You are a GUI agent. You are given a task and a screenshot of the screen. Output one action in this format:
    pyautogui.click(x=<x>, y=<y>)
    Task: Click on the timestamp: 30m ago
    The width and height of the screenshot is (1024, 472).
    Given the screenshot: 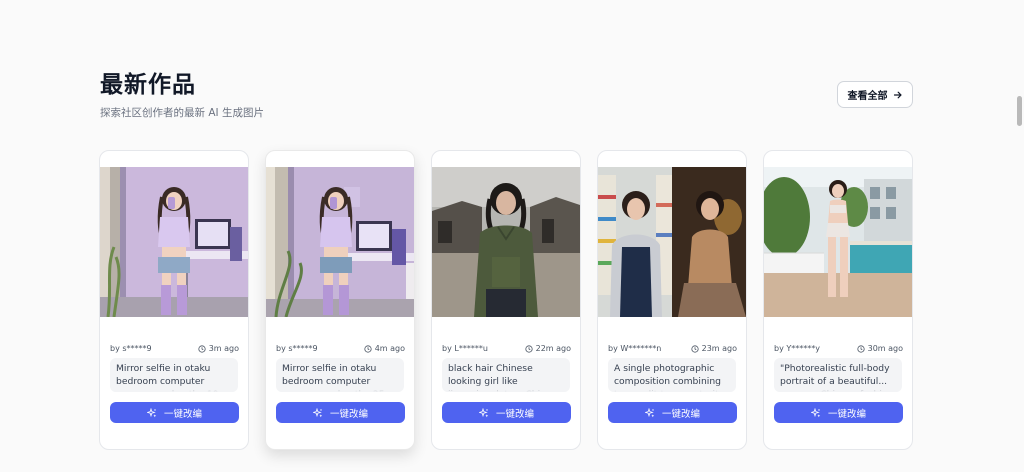 What is the action you would take?
    pyautogui.click(x=880, y=348)
    